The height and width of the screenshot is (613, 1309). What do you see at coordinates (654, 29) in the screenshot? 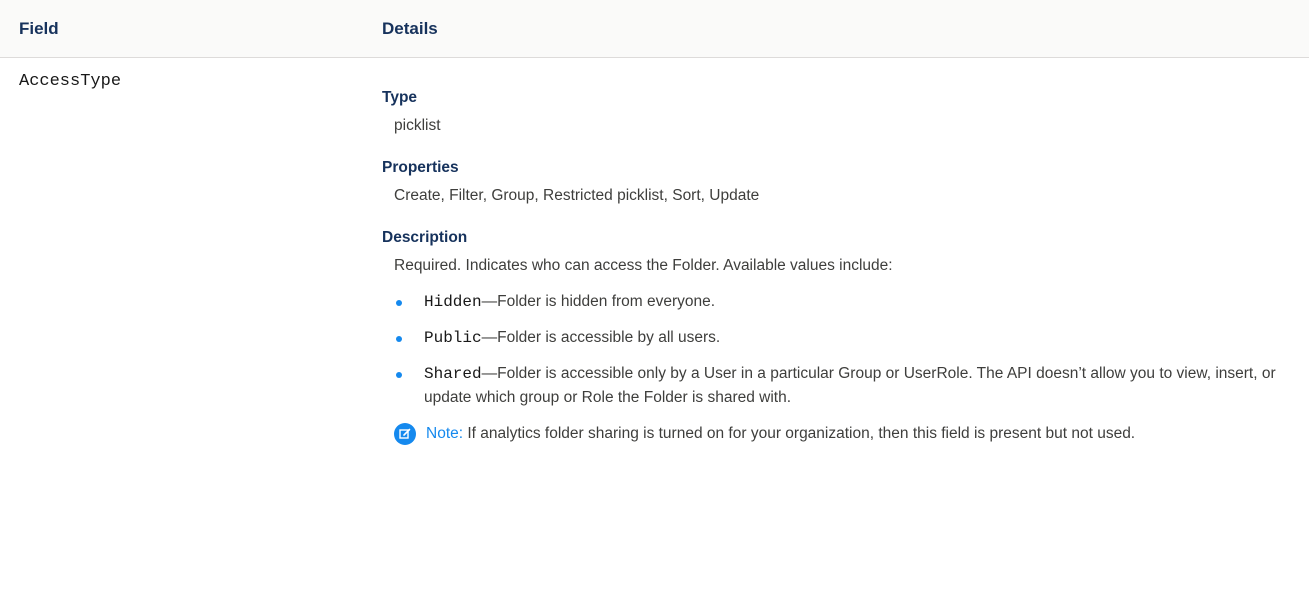
I see `table-header-row: Field Details` at bounding box center [654, 29].